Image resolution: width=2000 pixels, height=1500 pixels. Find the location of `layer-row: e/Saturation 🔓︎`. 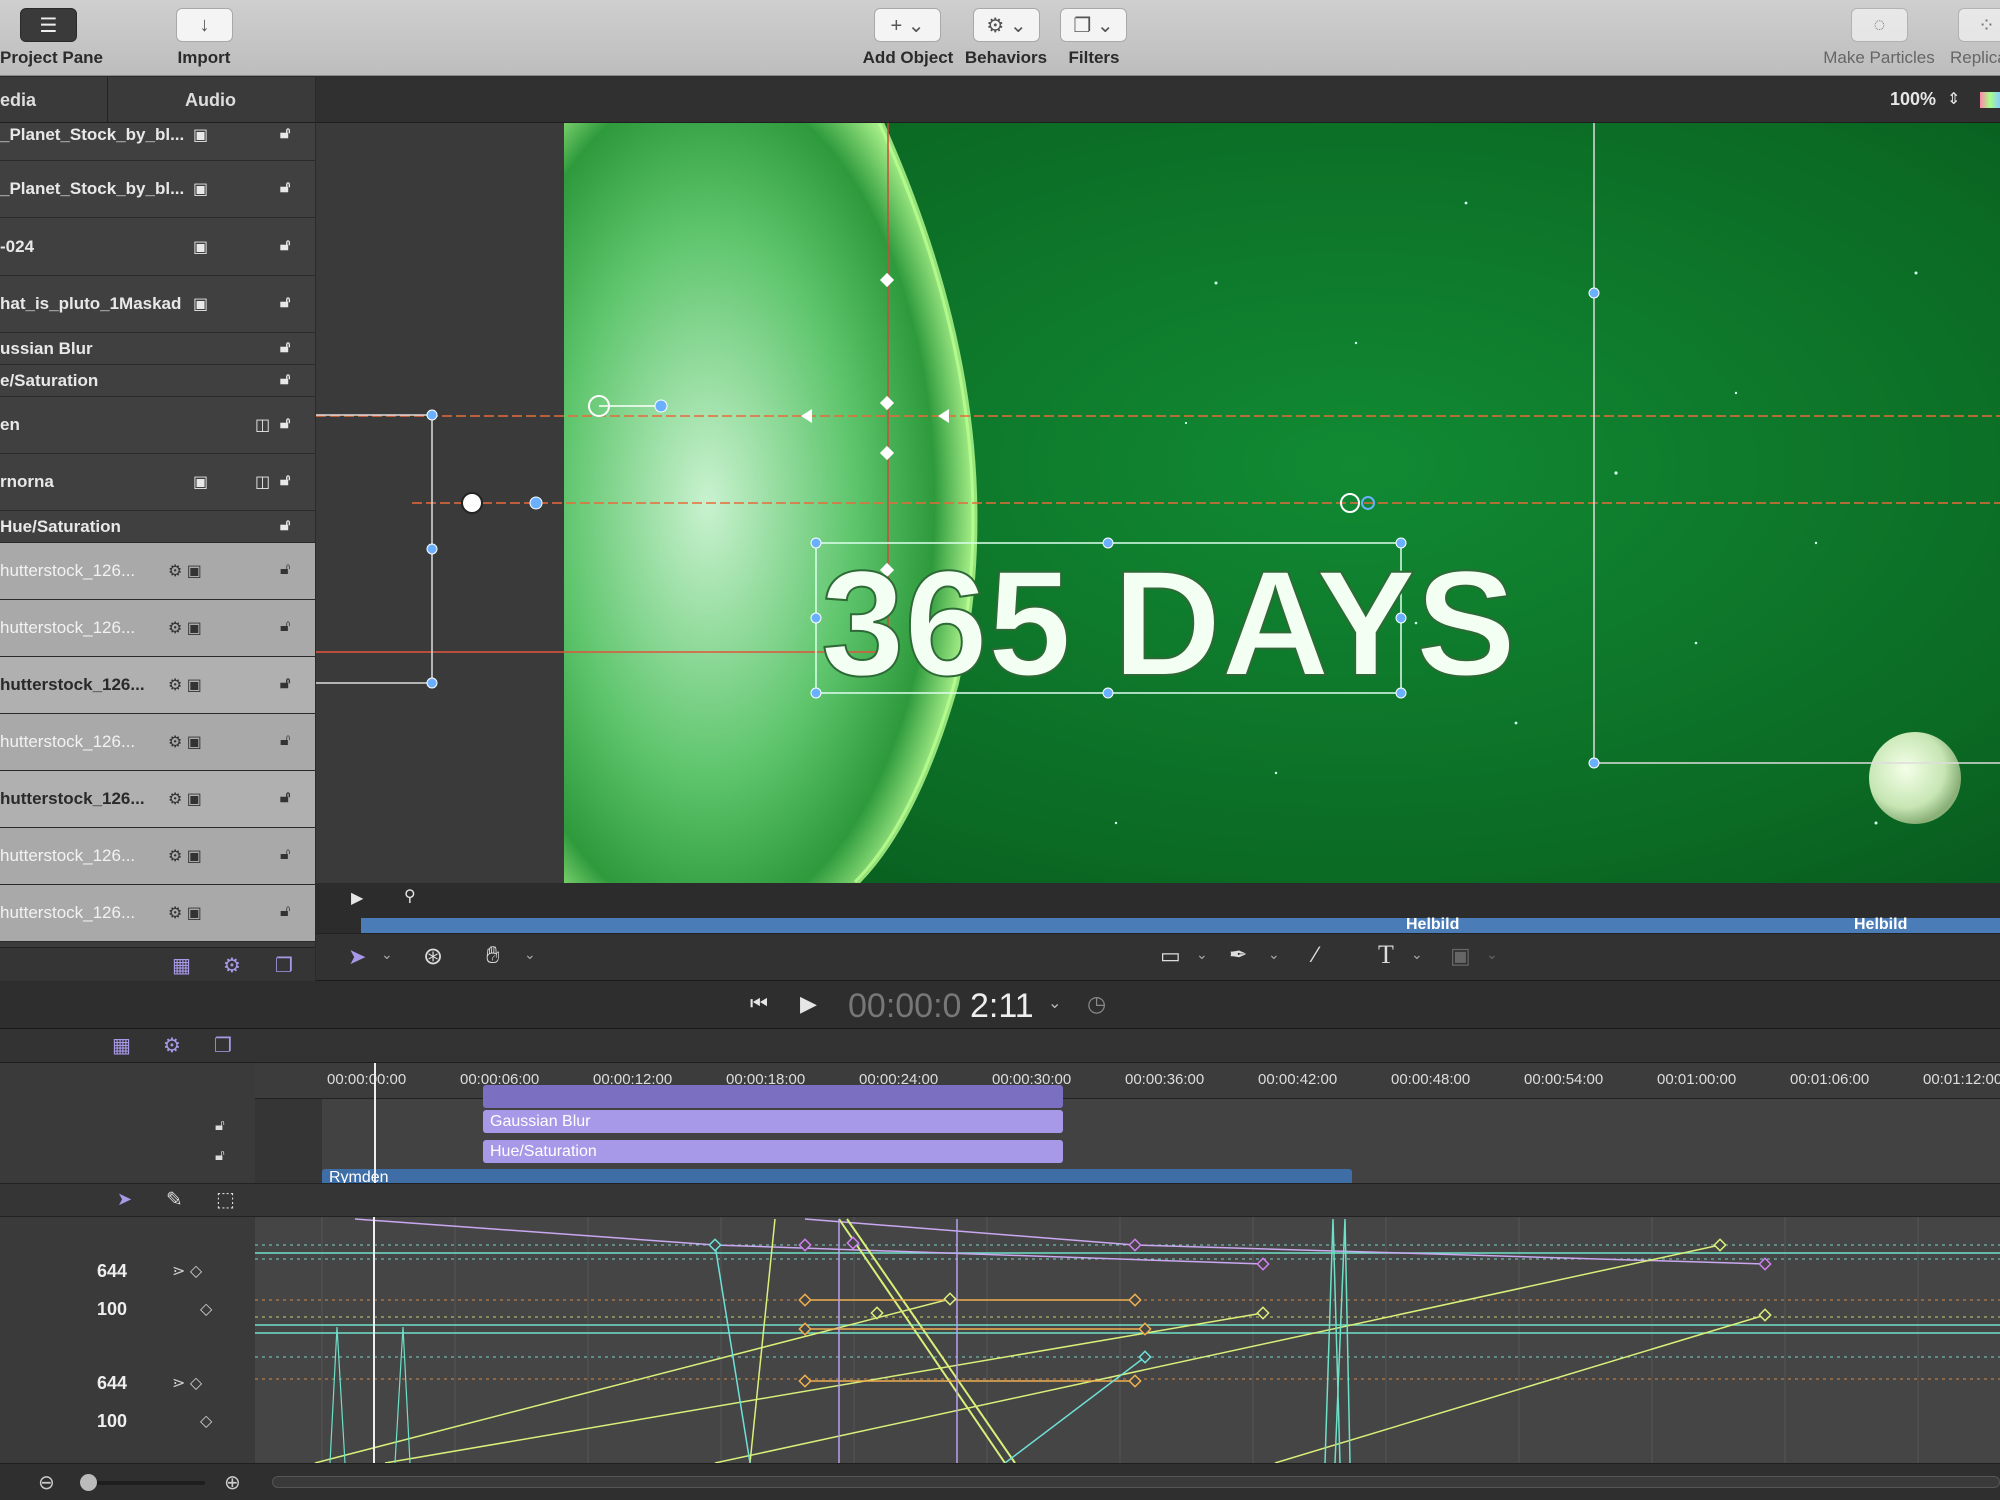

layer-row: e/Saturation 🔓︎ is located at coordinates (157, 381).